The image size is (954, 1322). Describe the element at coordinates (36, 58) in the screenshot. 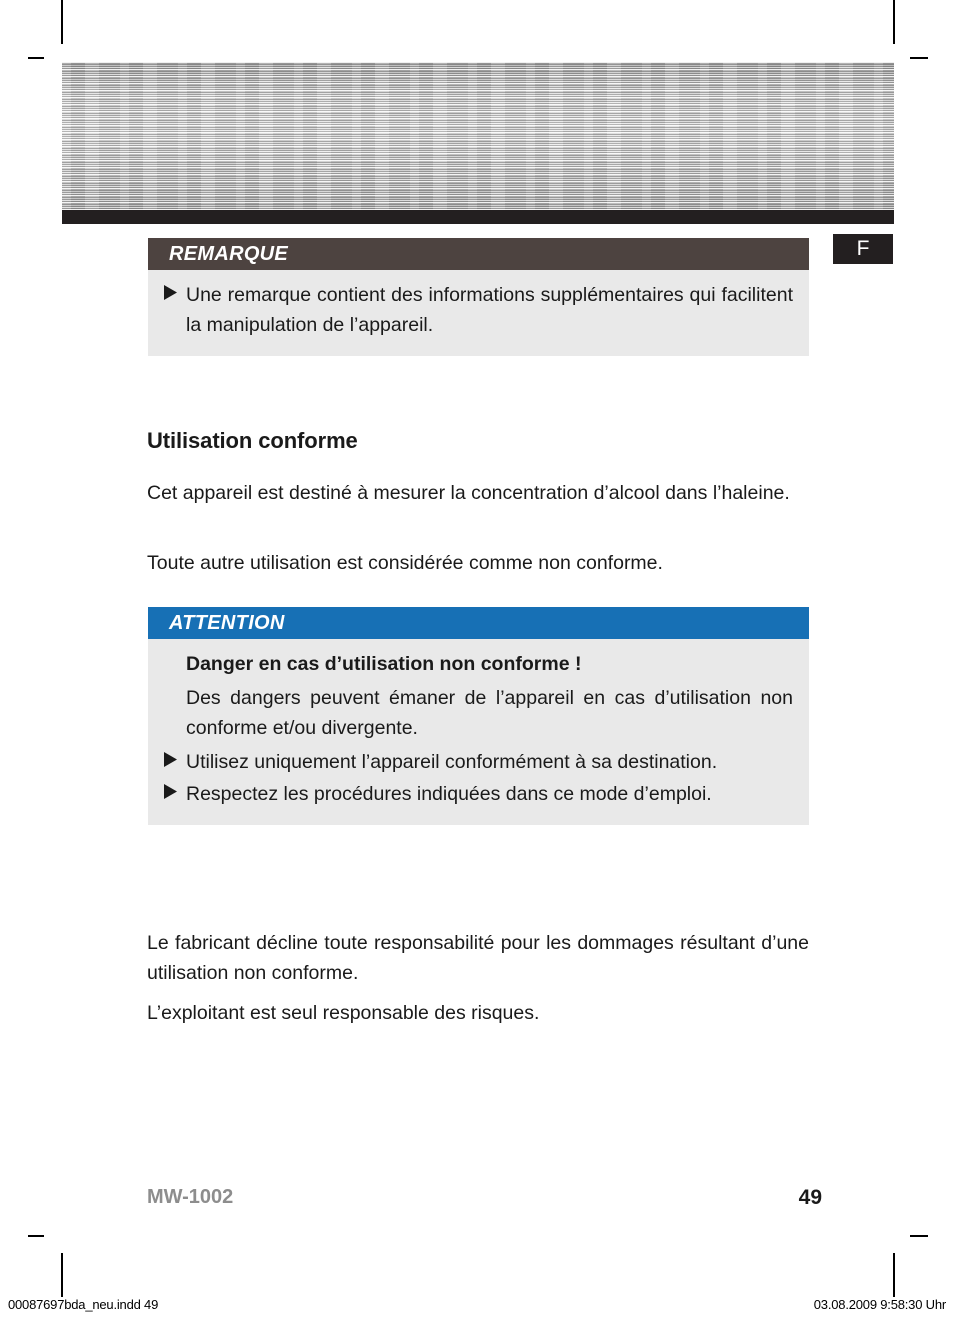

I see `crop-mark-top-left-horizontal` at that location.